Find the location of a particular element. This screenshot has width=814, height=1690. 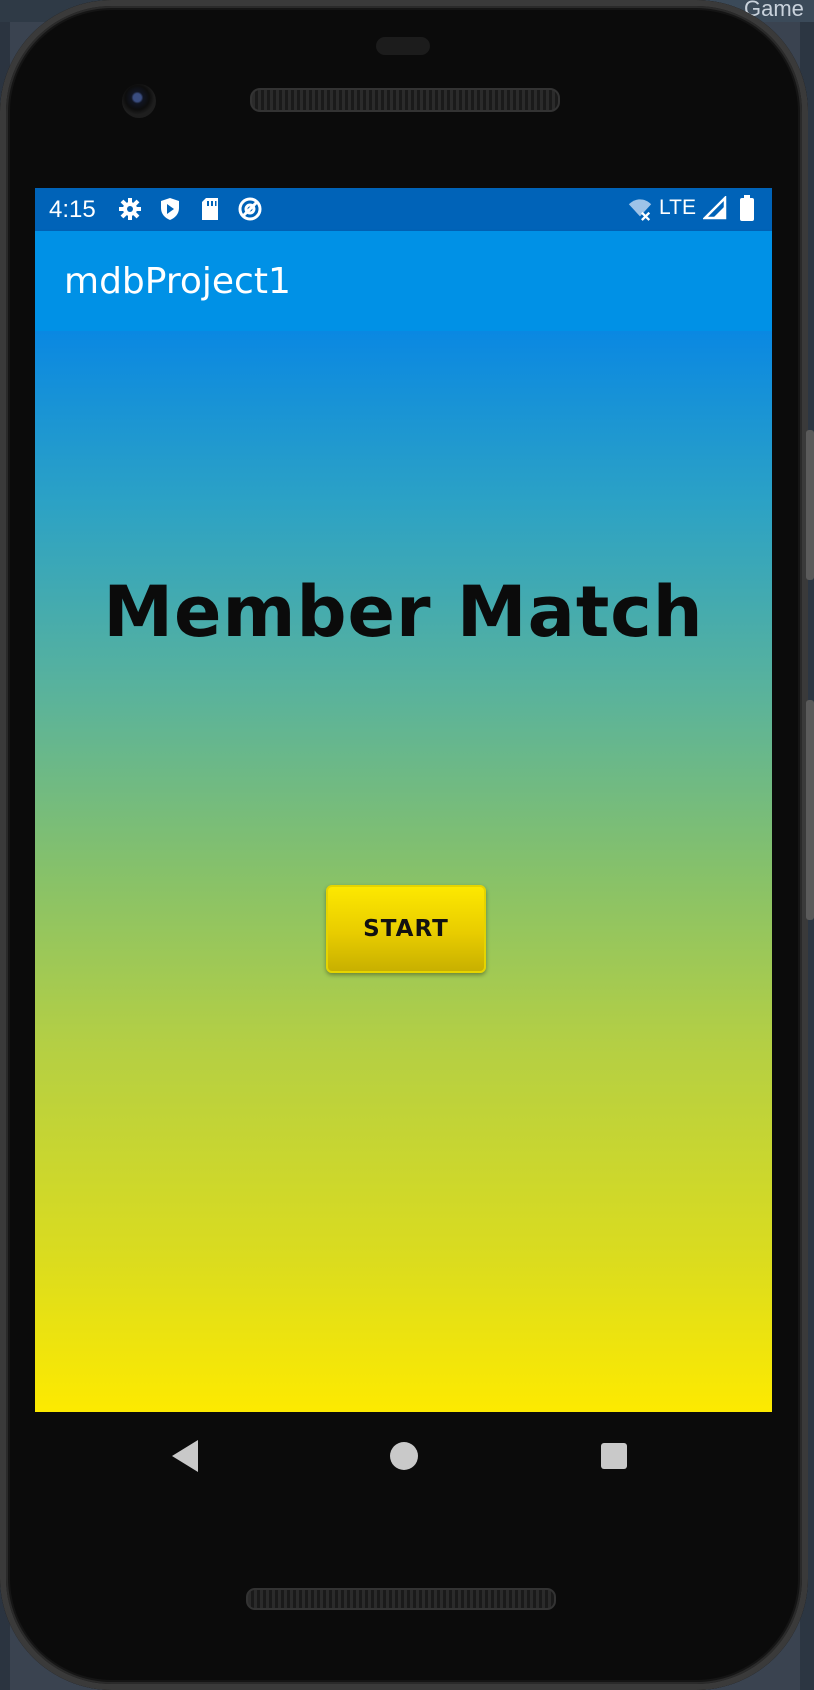

status-icons-left is located at coordinates (190, 209).